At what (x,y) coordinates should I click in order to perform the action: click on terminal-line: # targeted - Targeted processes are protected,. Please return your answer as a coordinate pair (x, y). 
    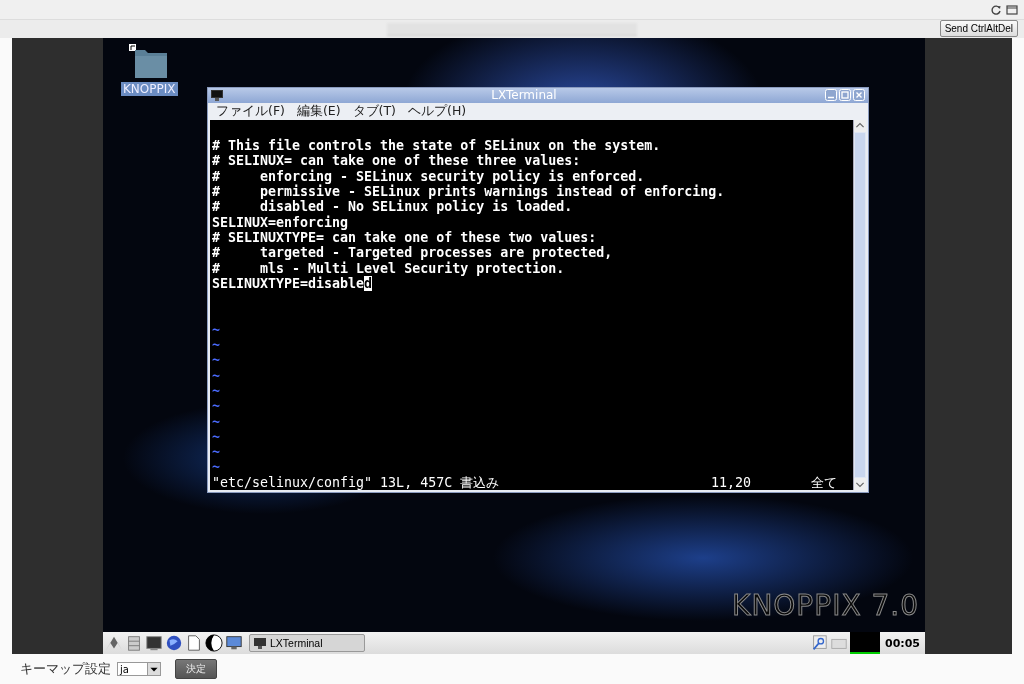
    Looking at the image, I should click on (412, 253).